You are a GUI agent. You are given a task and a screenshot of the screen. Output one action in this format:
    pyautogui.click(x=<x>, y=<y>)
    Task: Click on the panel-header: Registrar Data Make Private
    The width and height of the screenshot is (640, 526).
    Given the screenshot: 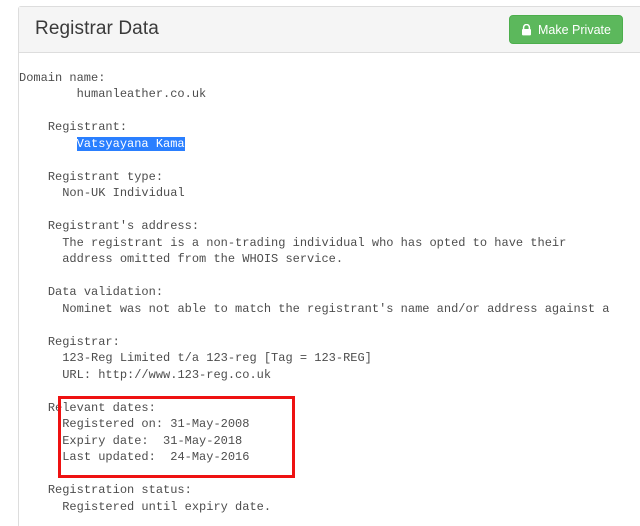 What is the action you would take?
    pyautogui.click(x=329, y=30)
    